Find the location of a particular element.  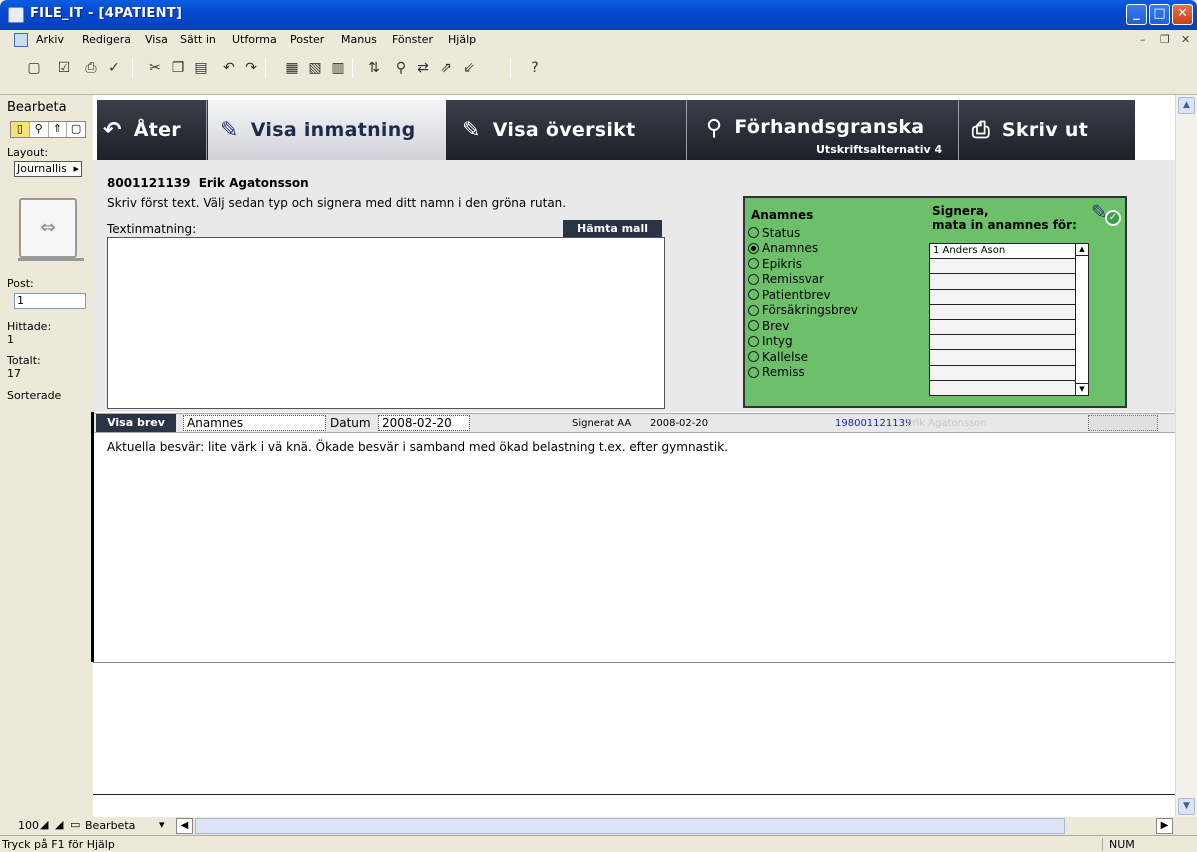

menu-visa: Visa is located at coordinates (156, 39).